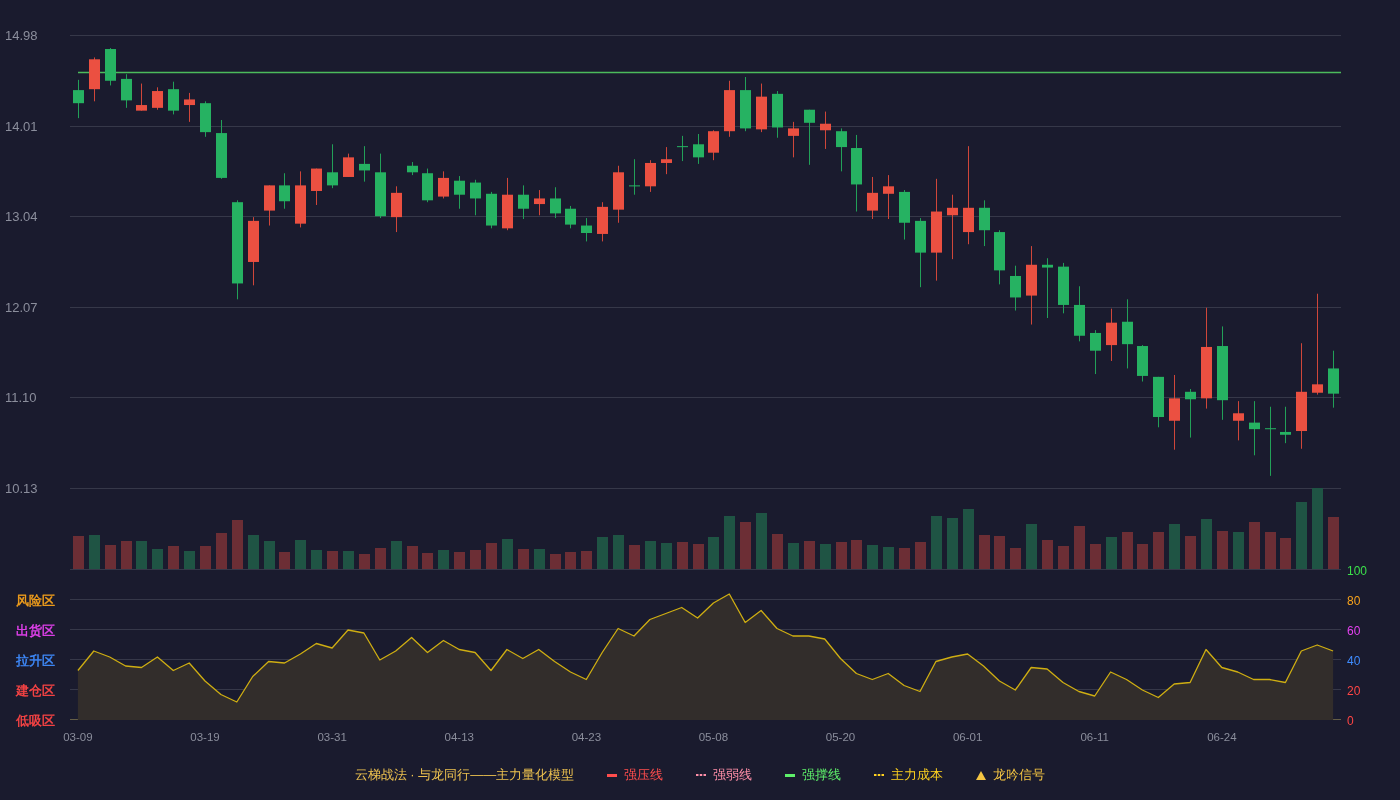 This screenshot has width=1400, height=800. I want to click on axis-label: 10.13, so click(21, 488).